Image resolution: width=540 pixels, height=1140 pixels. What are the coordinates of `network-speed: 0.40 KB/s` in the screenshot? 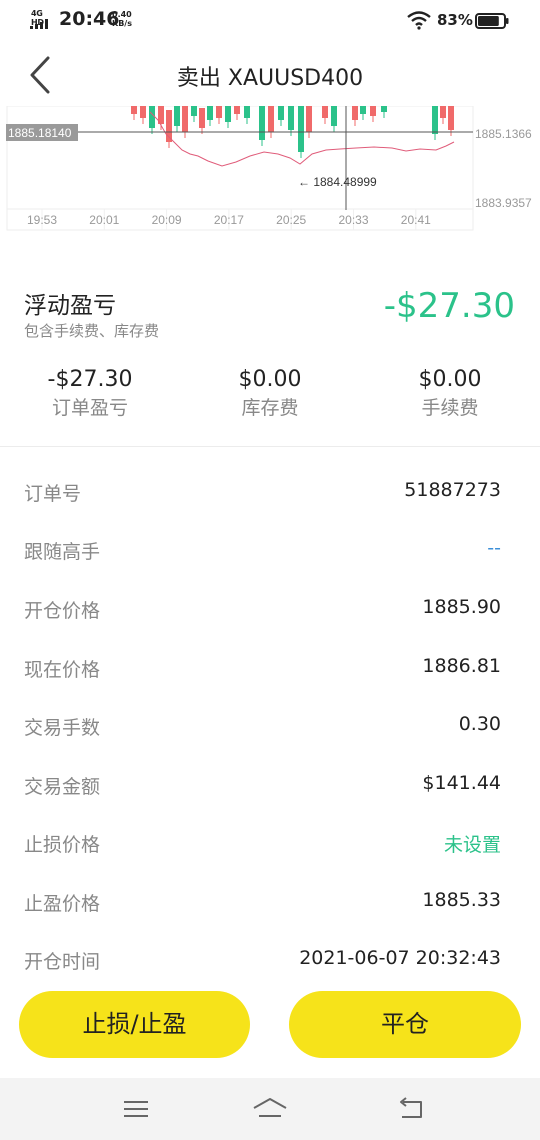 It's located at (122, 19).